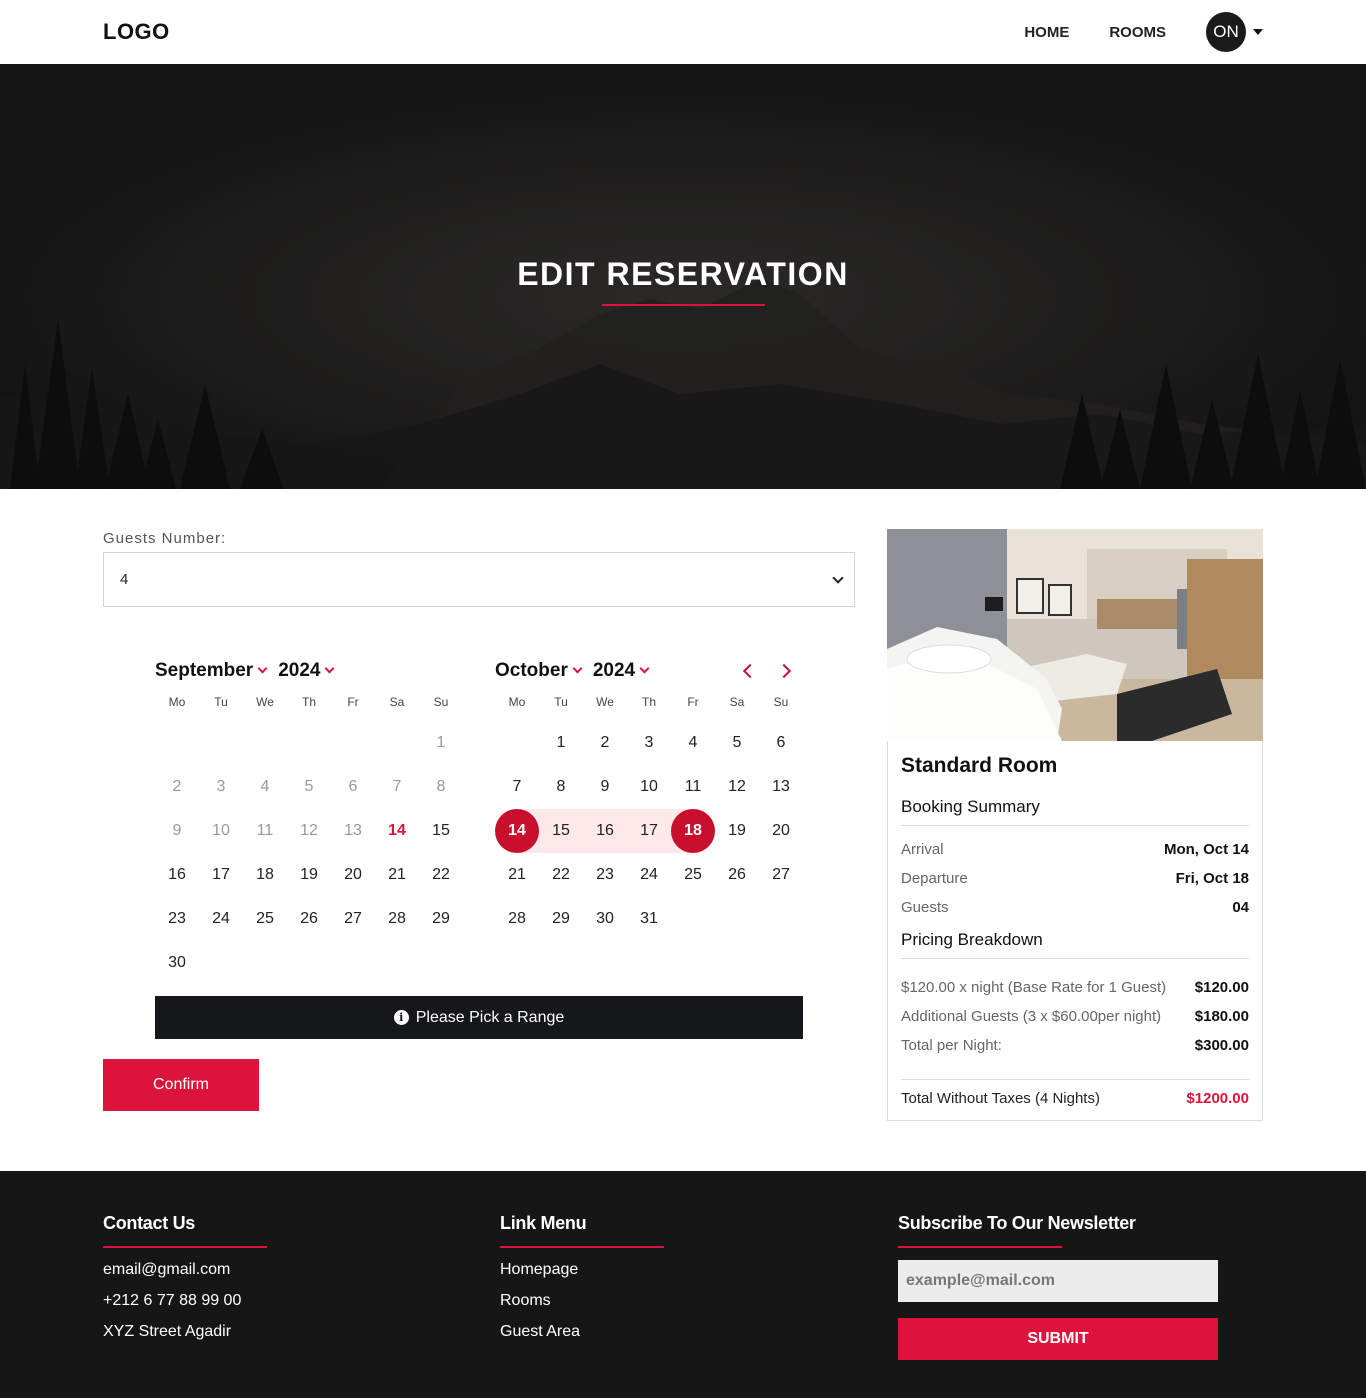 The width and height of the screenshot is (1366, 1398). What do you see at coordinates (1075, 811) in the screenshot?
I see `booking-summary-heading: Booking Summary` at bounding box center [1075, 811].